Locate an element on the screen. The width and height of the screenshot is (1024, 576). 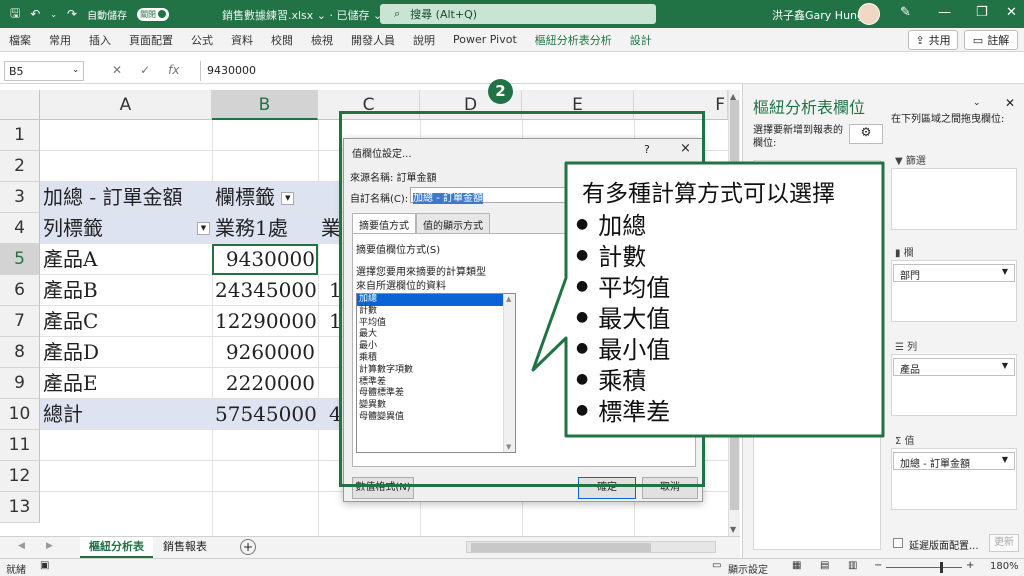
comment-button: ▭ 註解 is located at coordinates (991, 40).